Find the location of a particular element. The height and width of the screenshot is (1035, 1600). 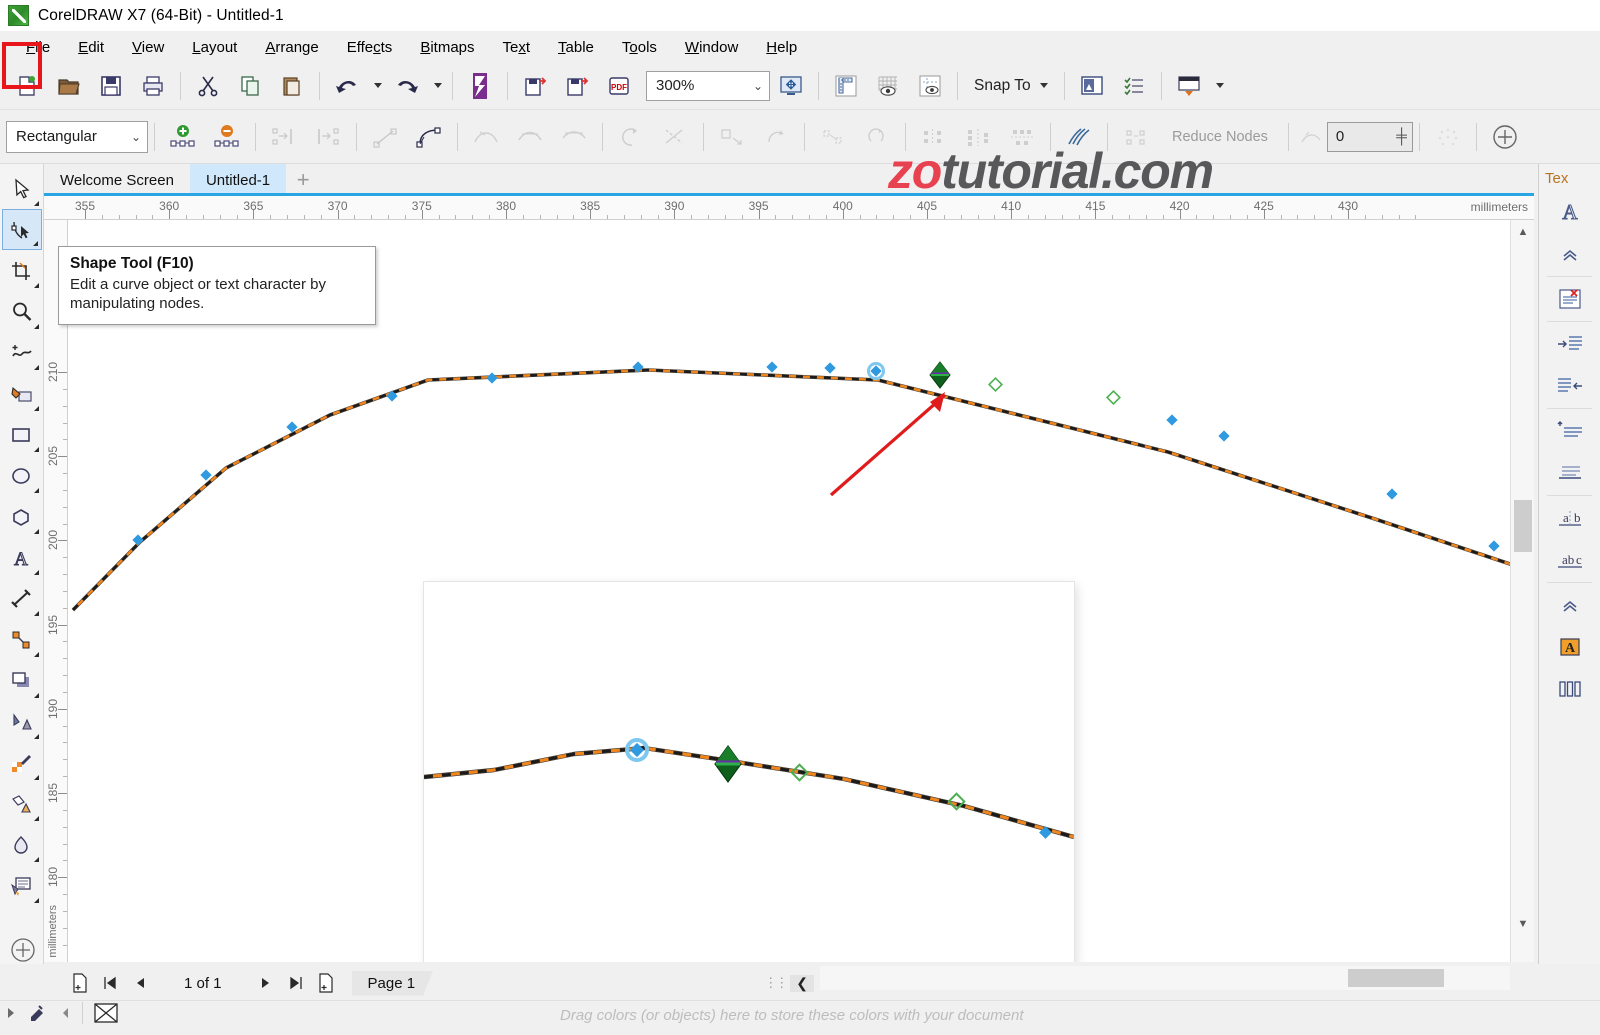

show-guidelines-icon is located at coordinates (930, 86).